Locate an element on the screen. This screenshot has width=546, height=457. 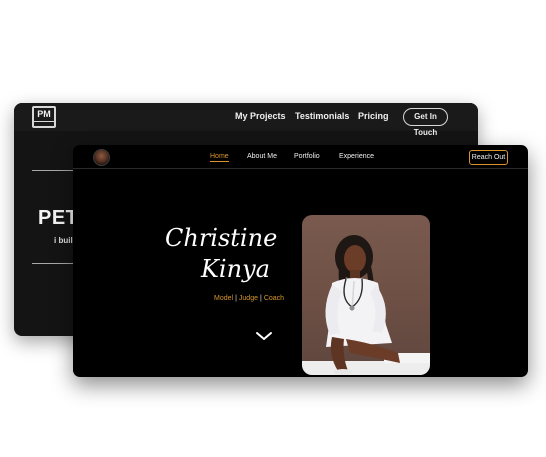
pm-logo: PM is located at coordinates (44, 117).